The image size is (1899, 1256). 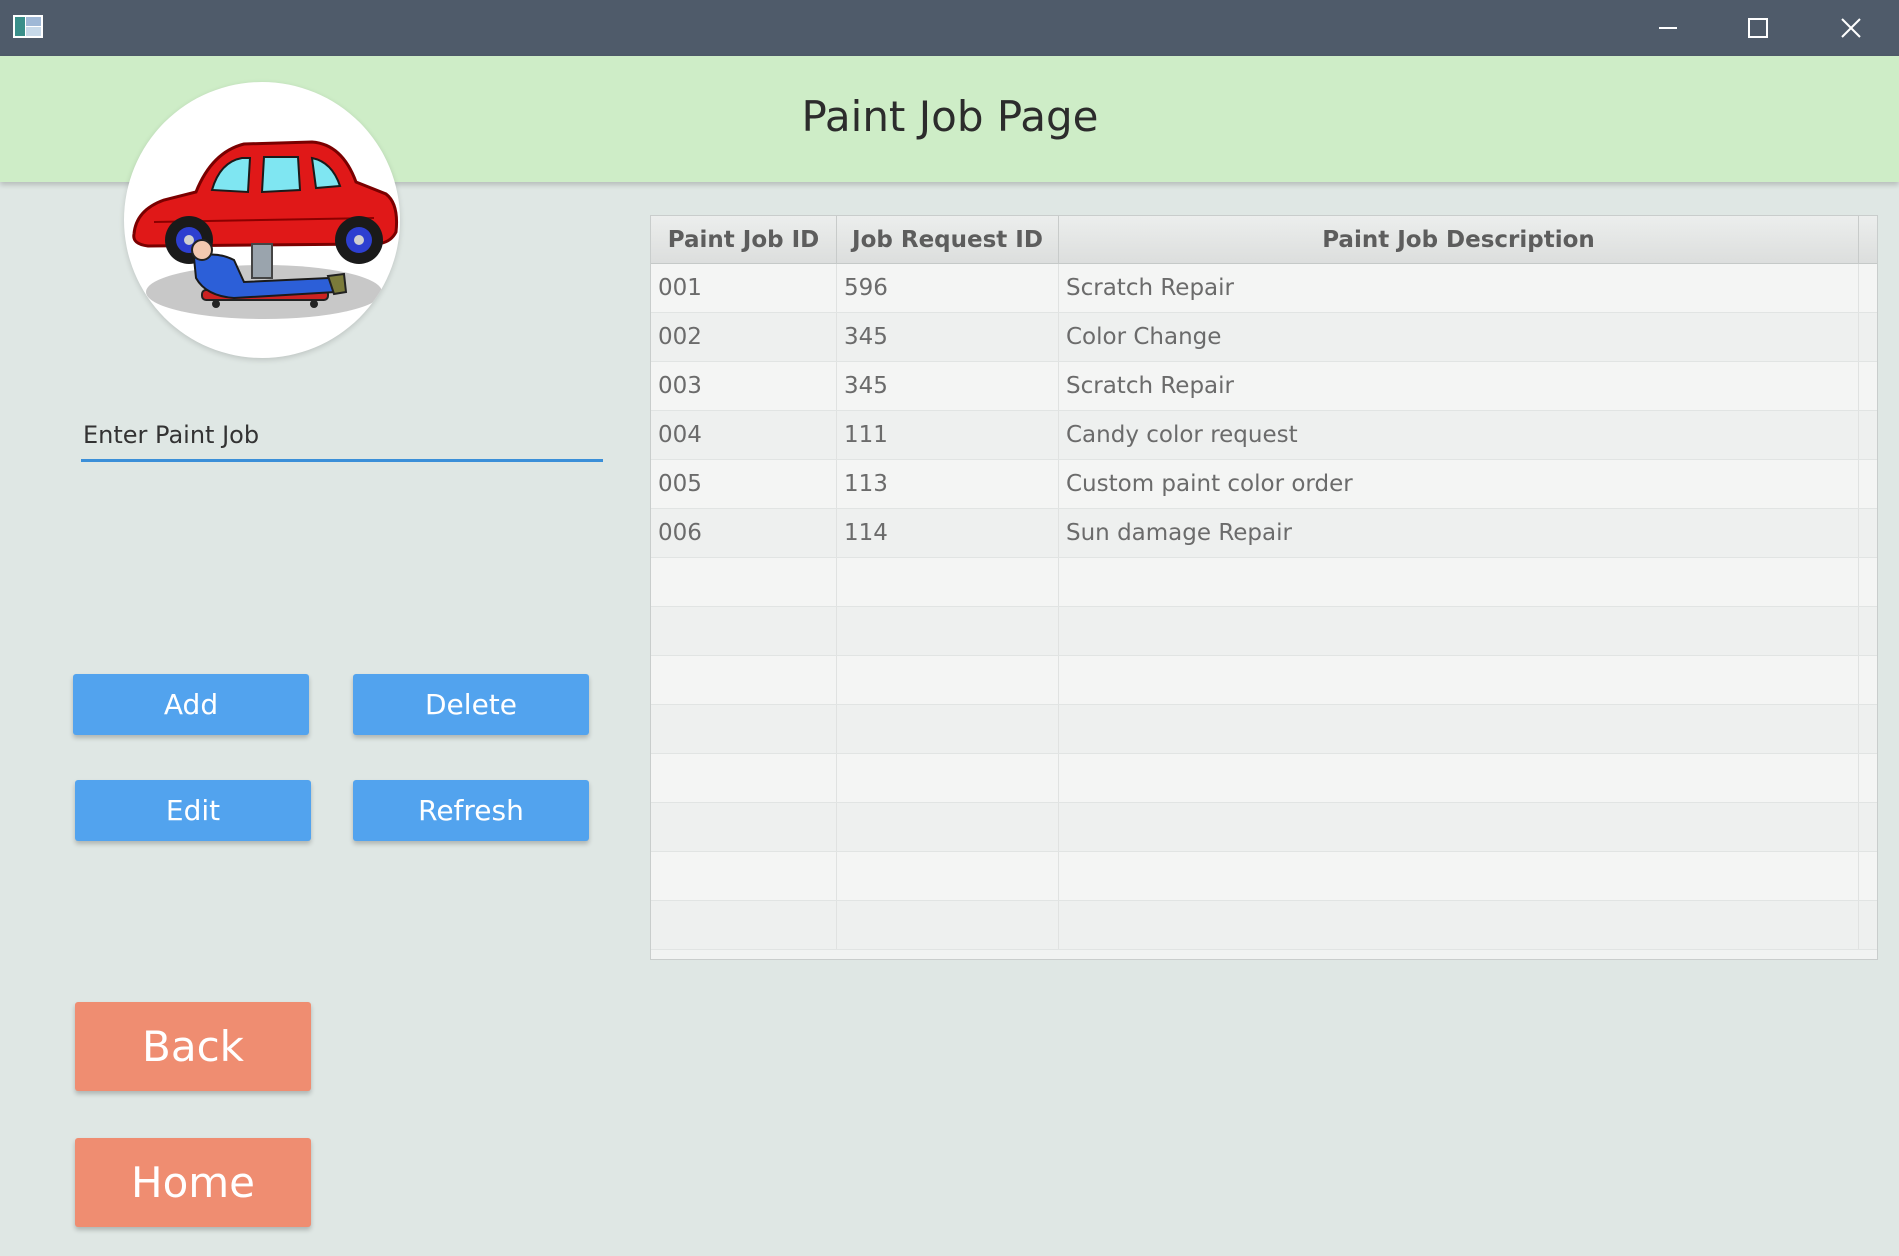 What do you see at coordinates (948, 484) in the screenshot?
I see `cell-job-request-id: 113` at bounding box center [948, 484].